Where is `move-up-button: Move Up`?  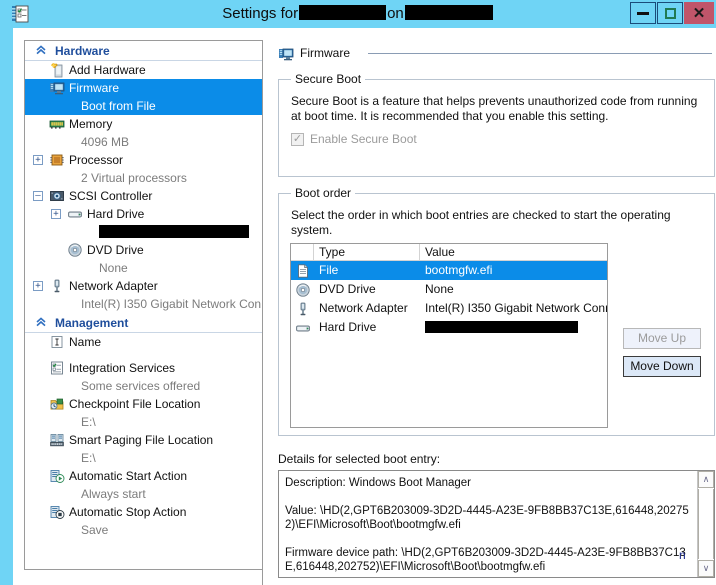 move-up-button: Move Up is located at coordinates (662, 338).